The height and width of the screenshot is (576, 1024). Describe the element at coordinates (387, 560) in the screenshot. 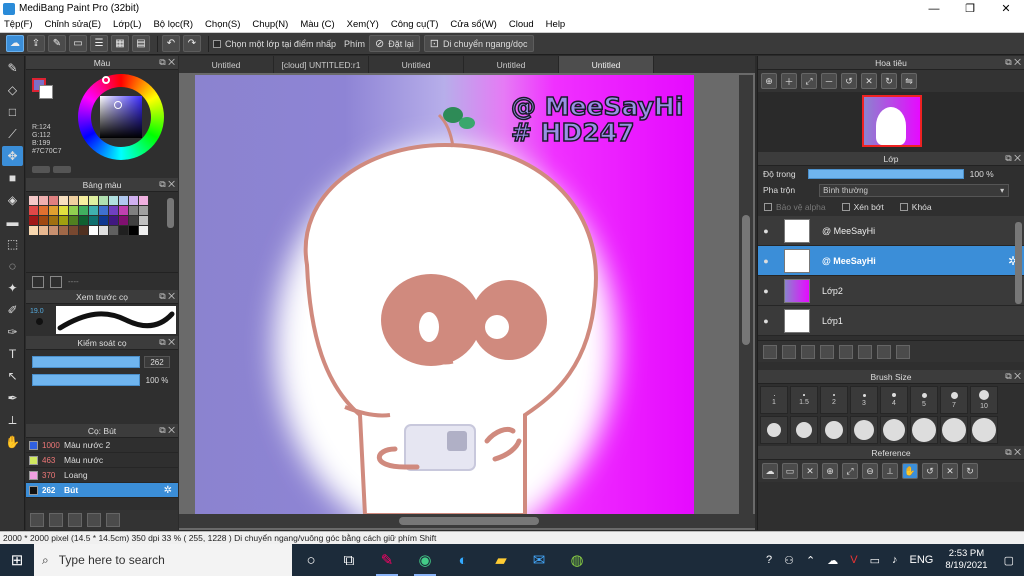

I see `medibang-app-icon: ✎` at that location.